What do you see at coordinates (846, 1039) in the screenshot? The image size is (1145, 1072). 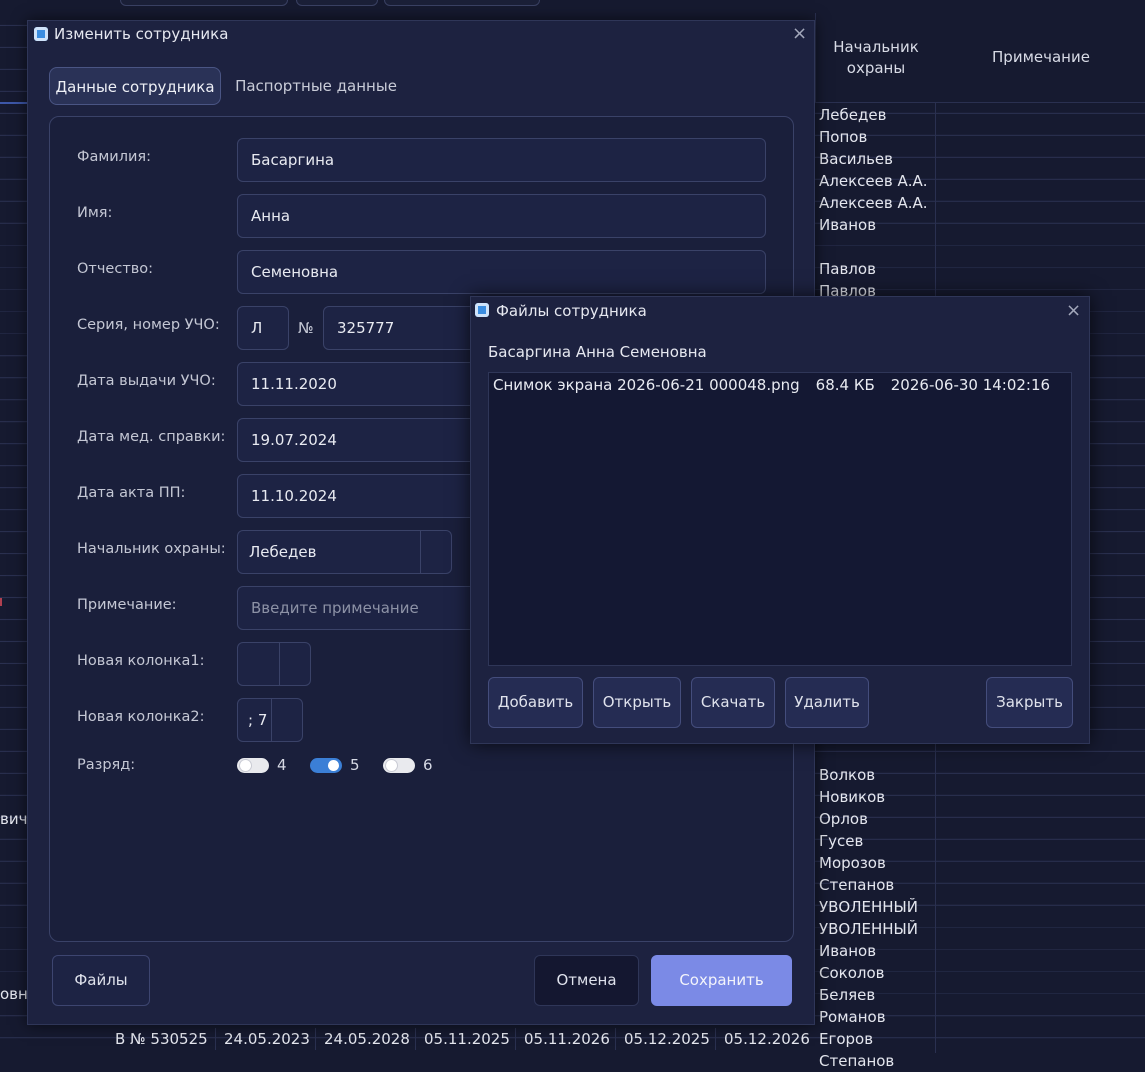 I see `table-cell: Егоров` at bounding box center [846, 1039].